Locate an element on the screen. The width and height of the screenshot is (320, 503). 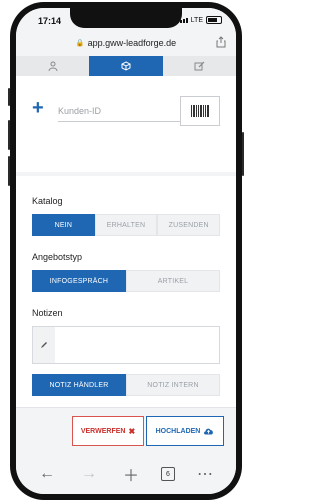
user-icon is located at coordinates (53, 66).